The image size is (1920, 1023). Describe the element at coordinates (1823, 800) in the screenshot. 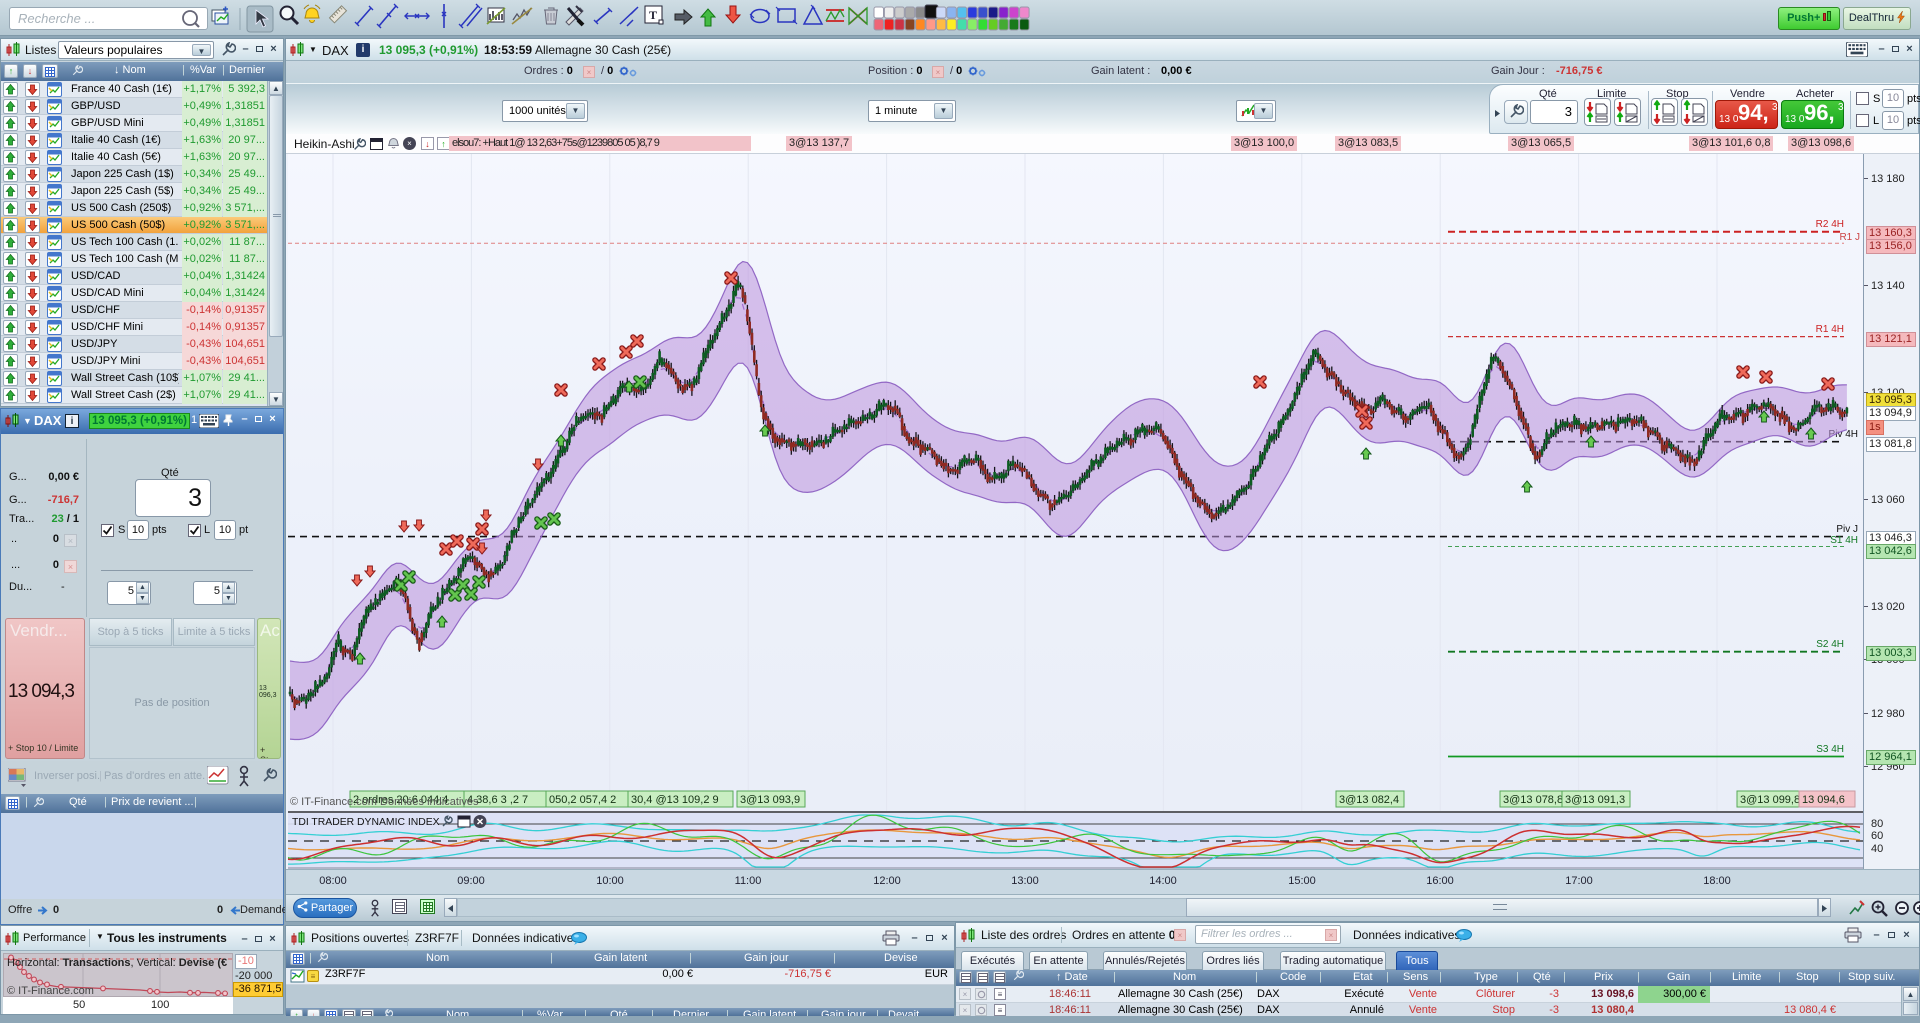

I see `svg-text: 13 094,6` at that location.